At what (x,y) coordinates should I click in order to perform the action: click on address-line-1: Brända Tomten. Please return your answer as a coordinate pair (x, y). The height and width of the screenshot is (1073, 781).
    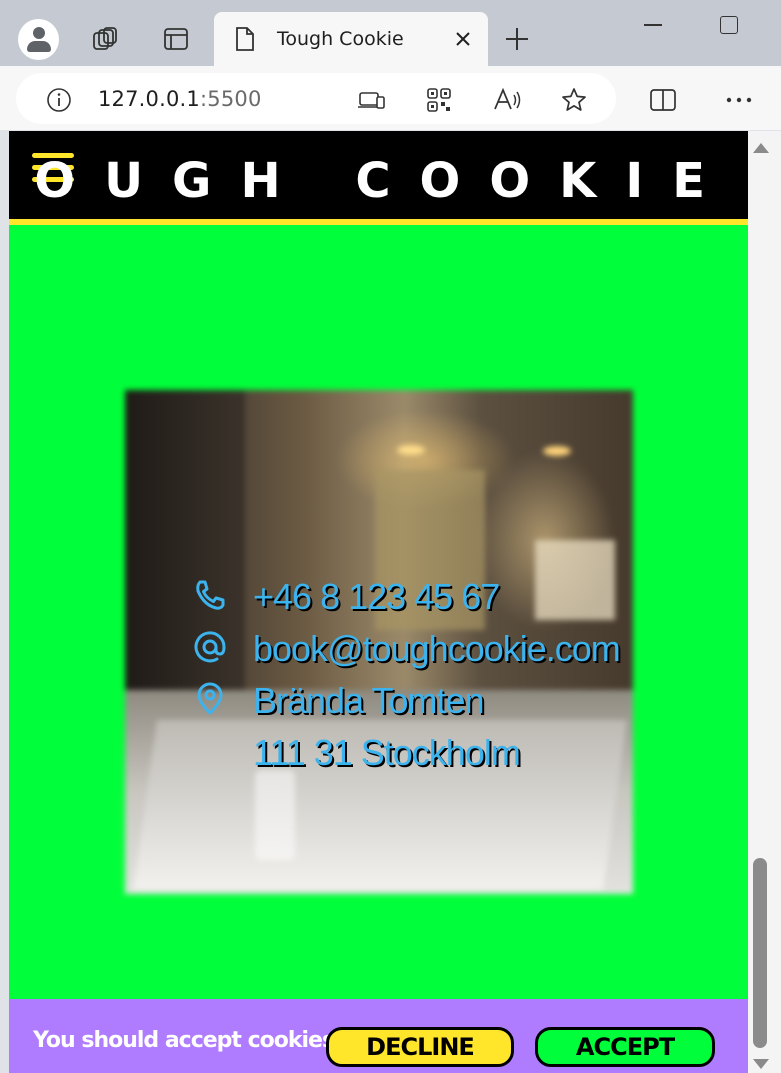
    Looking at the image, I should click on (368, 700).